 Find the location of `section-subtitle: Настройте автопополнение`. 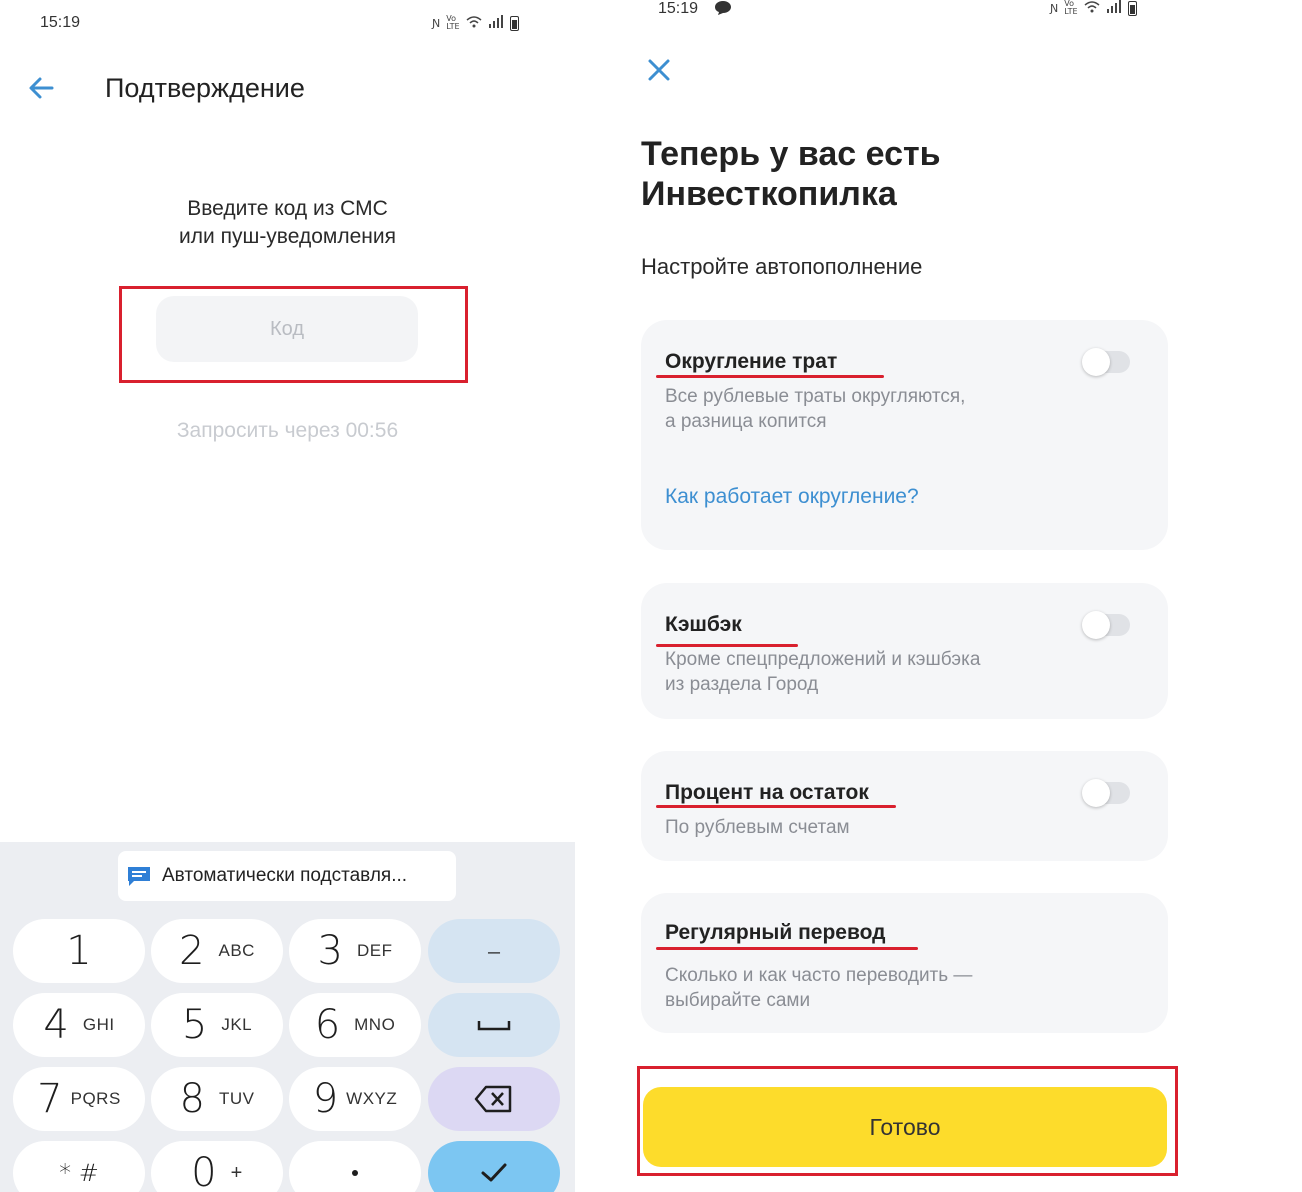

section-subtitle: Настройте автопополнение is located at coordinates (782, 266).